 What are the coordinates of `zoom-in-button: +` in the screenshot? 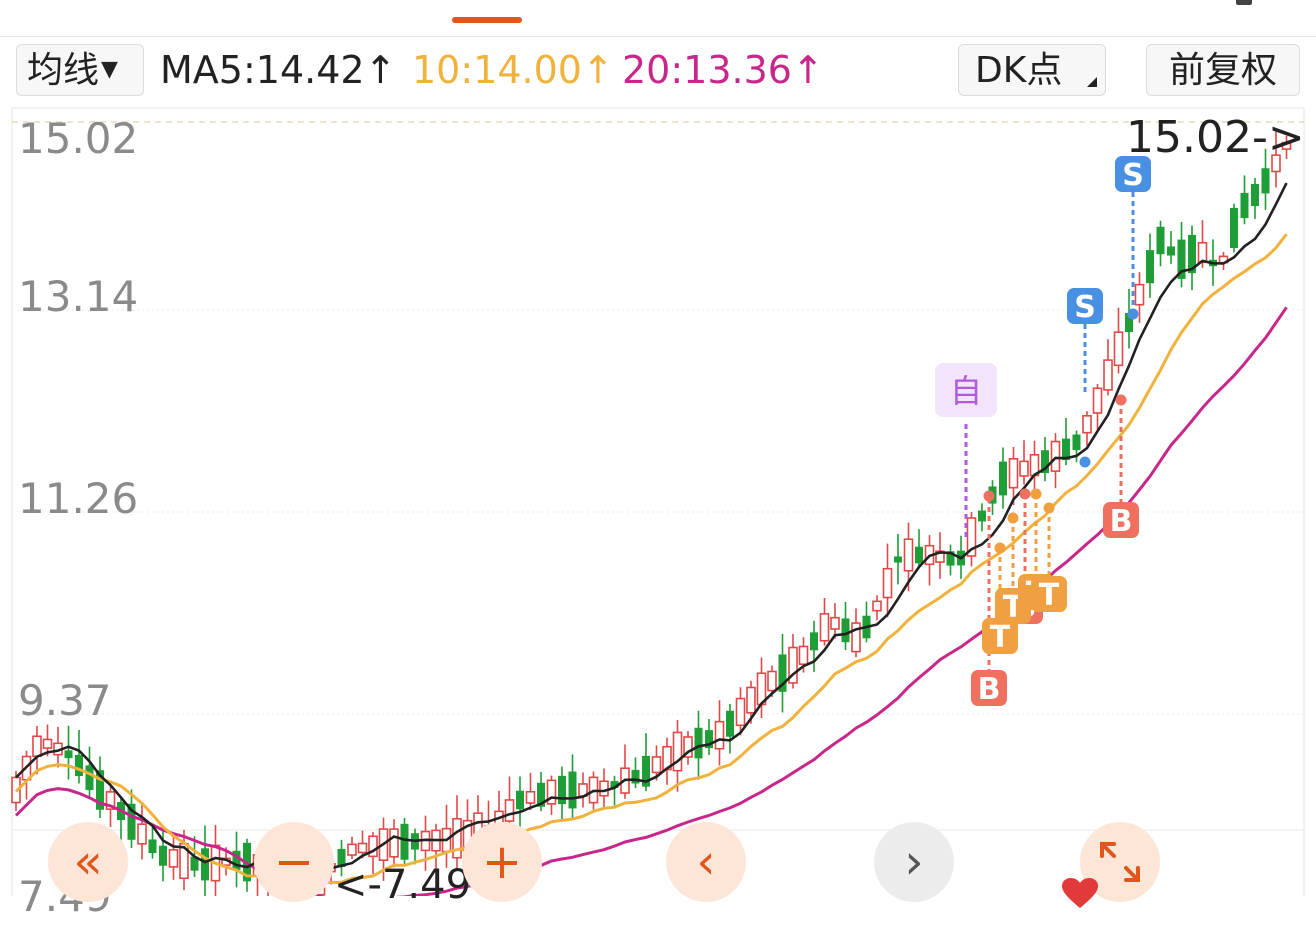 It's located at (502, 862).